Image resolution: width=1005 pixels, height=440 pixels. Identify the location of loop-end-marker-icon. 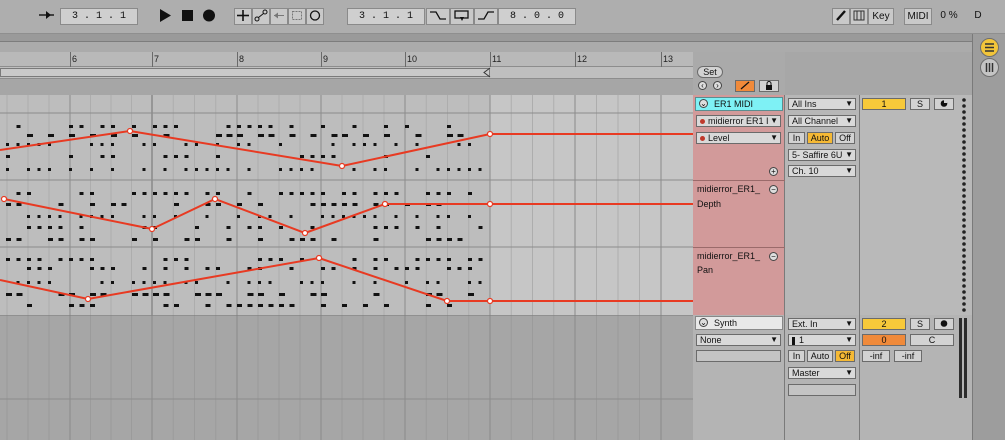
(487, 72).